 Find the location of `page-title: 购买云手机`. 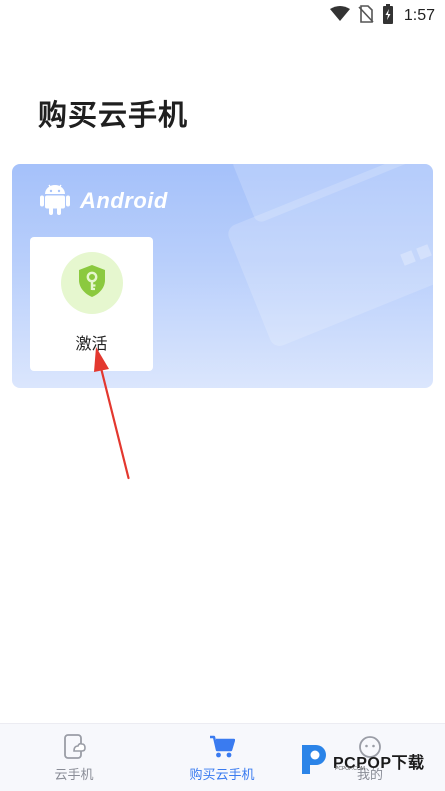

page-title: 购买云手机 is located at coordinates (113, 115).